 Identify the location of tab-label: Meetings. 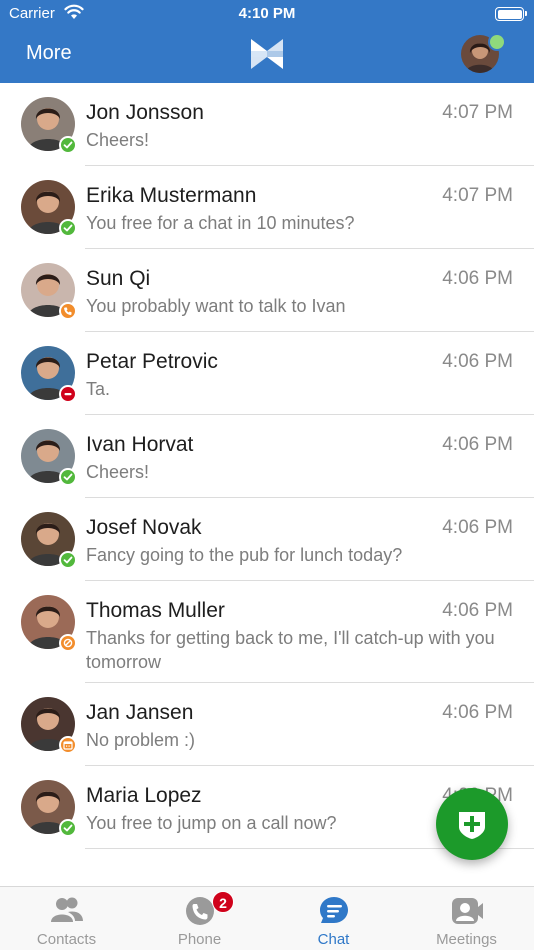
(466, 939).